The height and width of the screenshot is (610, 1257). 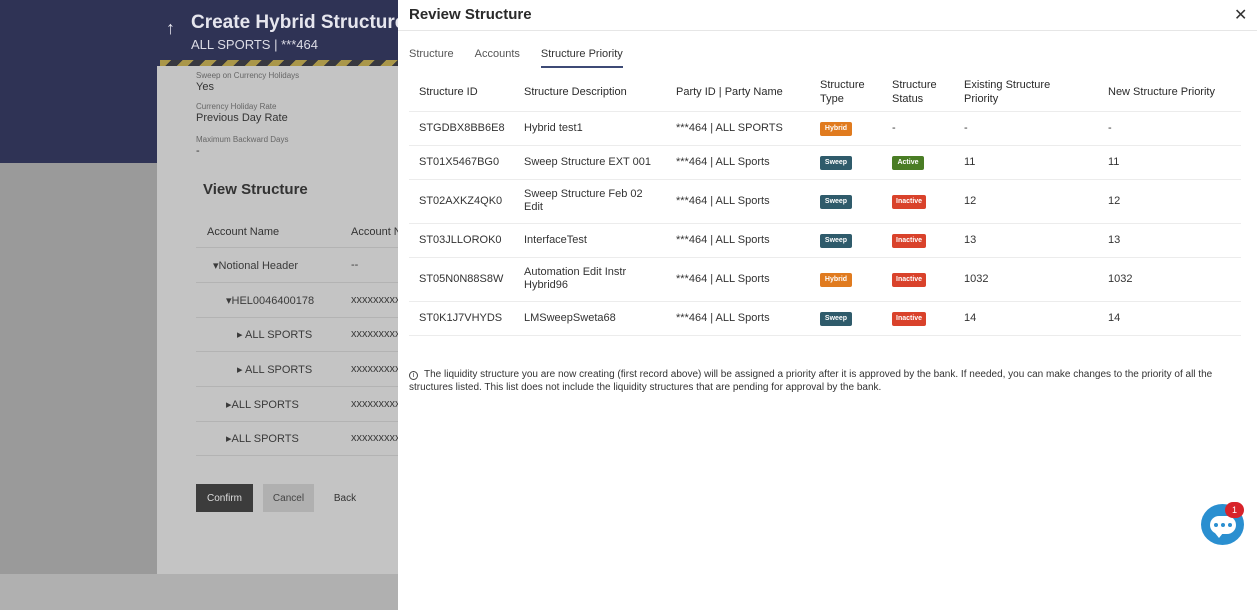 I want to click on field-label: Currency Holiday Rate, so click(x=236, y=106).